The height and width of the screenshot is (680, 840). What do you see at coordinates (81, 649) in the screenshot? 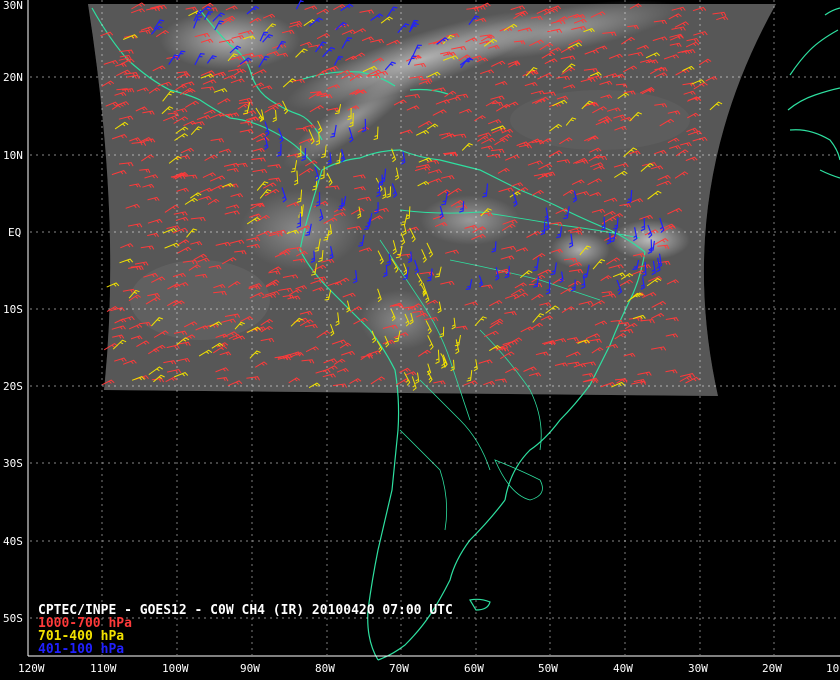
I see `legend-upper-level: 401-100 hPa` at bounding box center [81, 649].